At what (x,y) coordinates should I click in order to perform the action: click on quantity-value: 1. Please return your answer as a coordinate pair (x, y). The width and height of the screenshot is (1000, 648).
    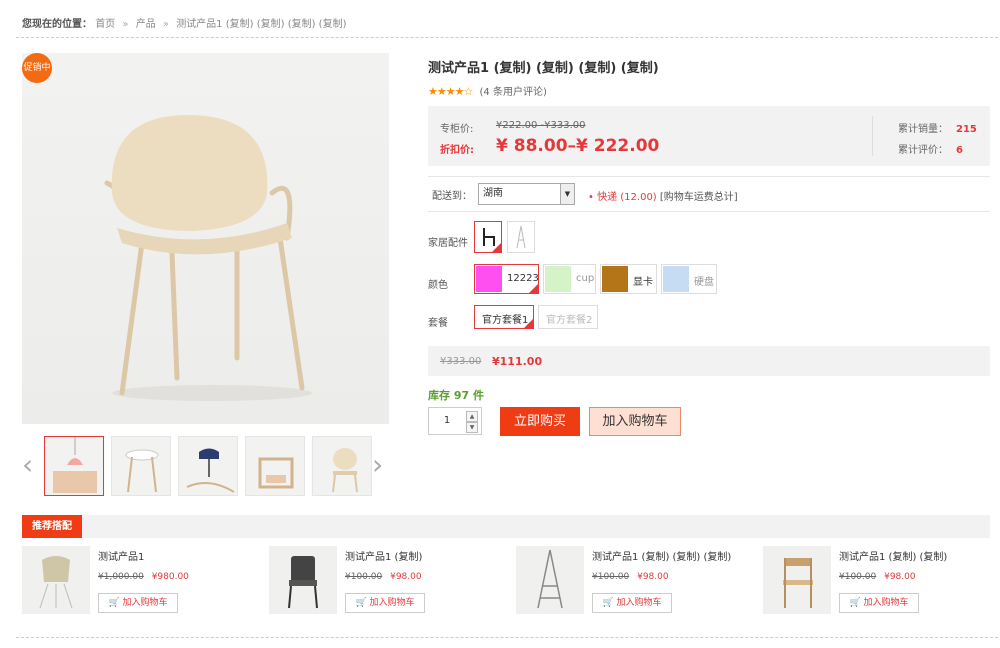
    Looking at the image, I should click on (447, 421).